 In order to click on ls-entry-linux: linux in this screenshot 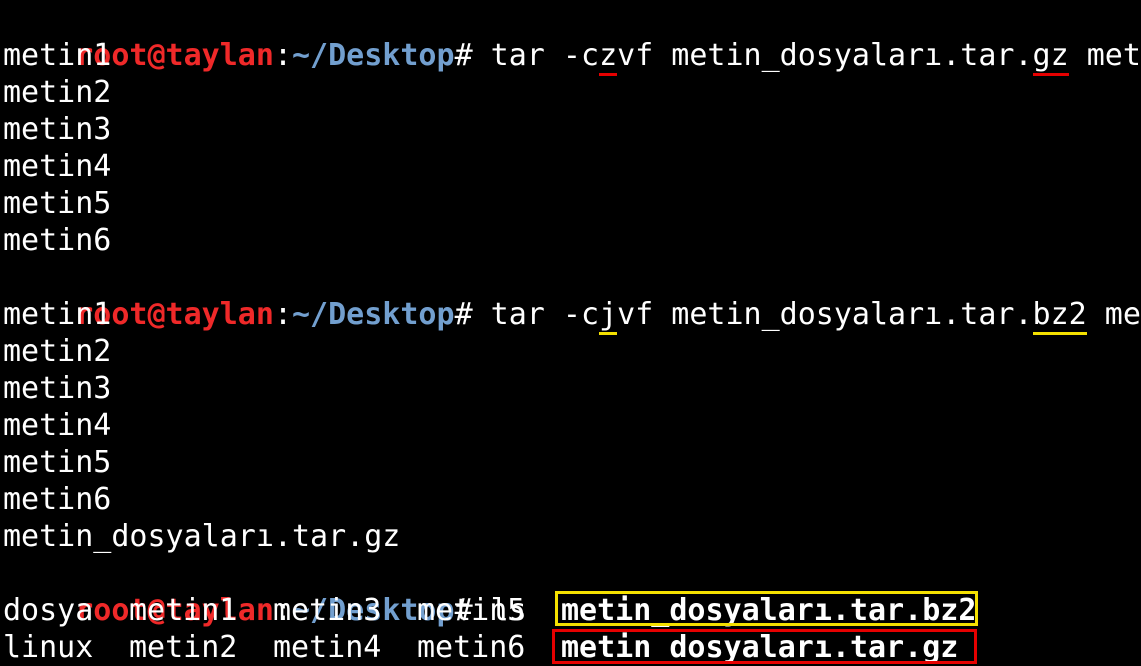, I will do `click(48, 647)`.